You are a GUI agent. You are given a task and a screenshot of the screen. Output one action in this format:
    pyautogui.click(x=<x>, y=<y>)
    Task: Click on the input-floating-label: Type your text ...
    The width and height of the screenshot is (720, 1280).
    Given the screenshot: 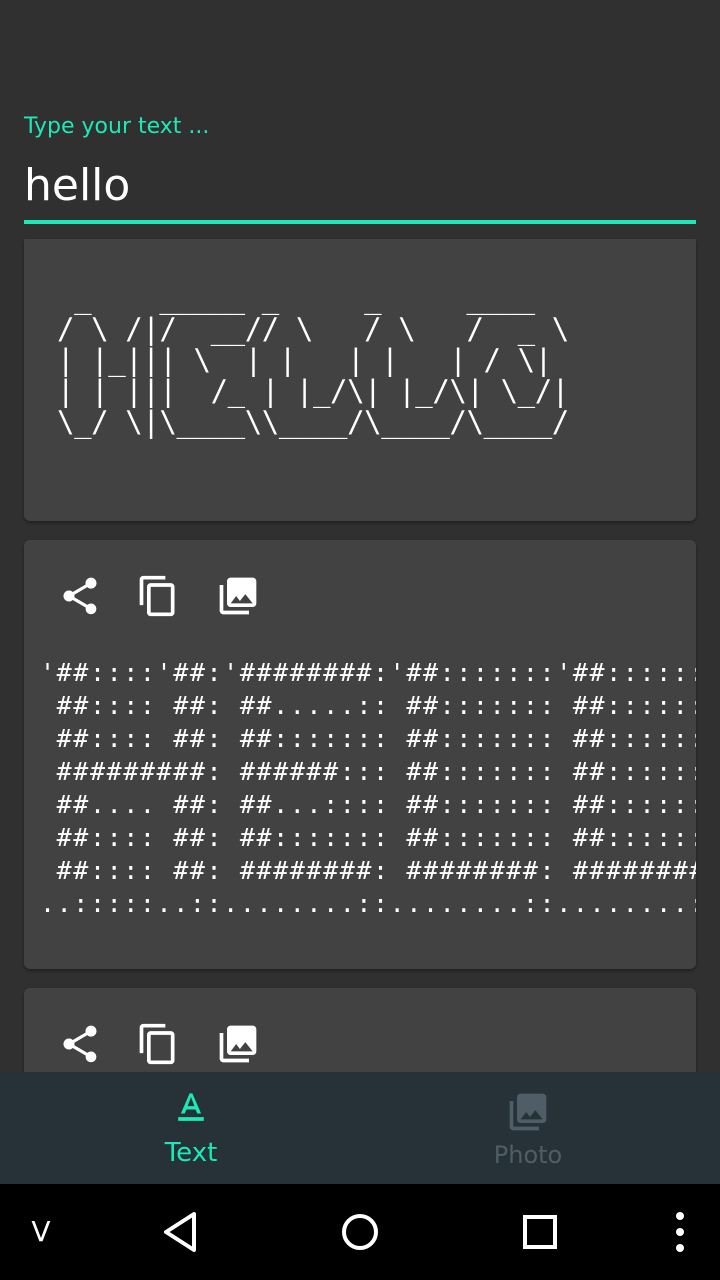 What is the action you would take?
    pyautogui.click(x=117, y=126)
    